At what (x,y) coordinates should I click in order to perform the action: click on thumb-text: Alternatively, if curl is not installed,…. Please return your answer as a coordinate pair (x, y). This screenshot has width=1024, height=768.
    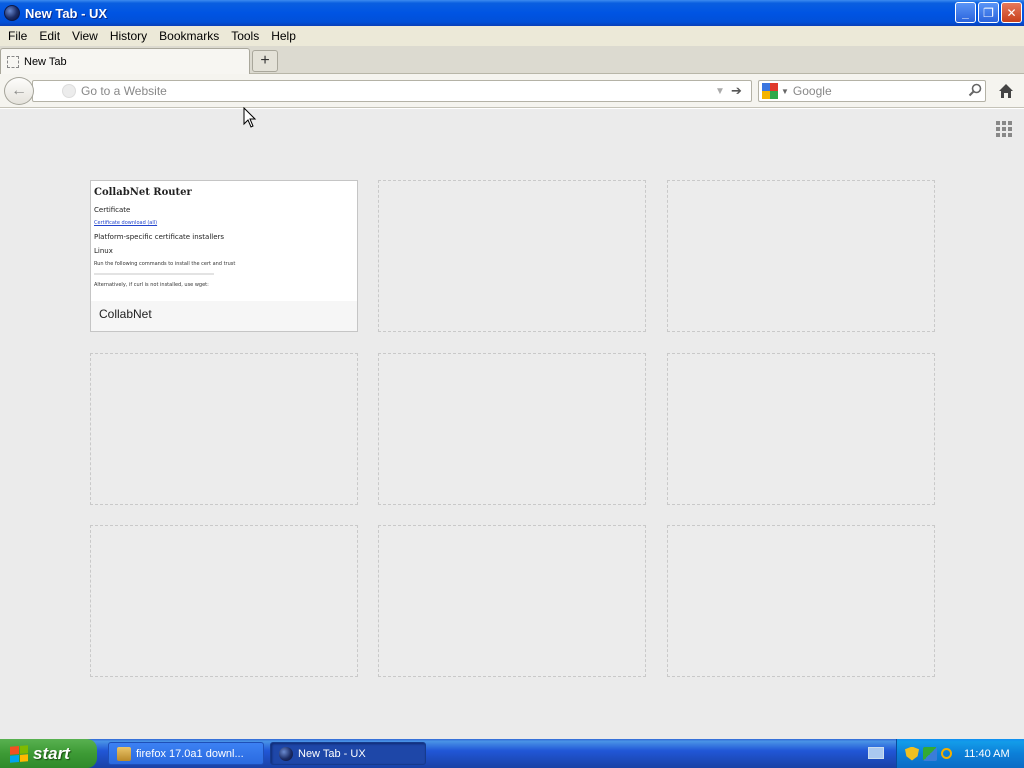
    Looking at the image, I should click on (151, 285).